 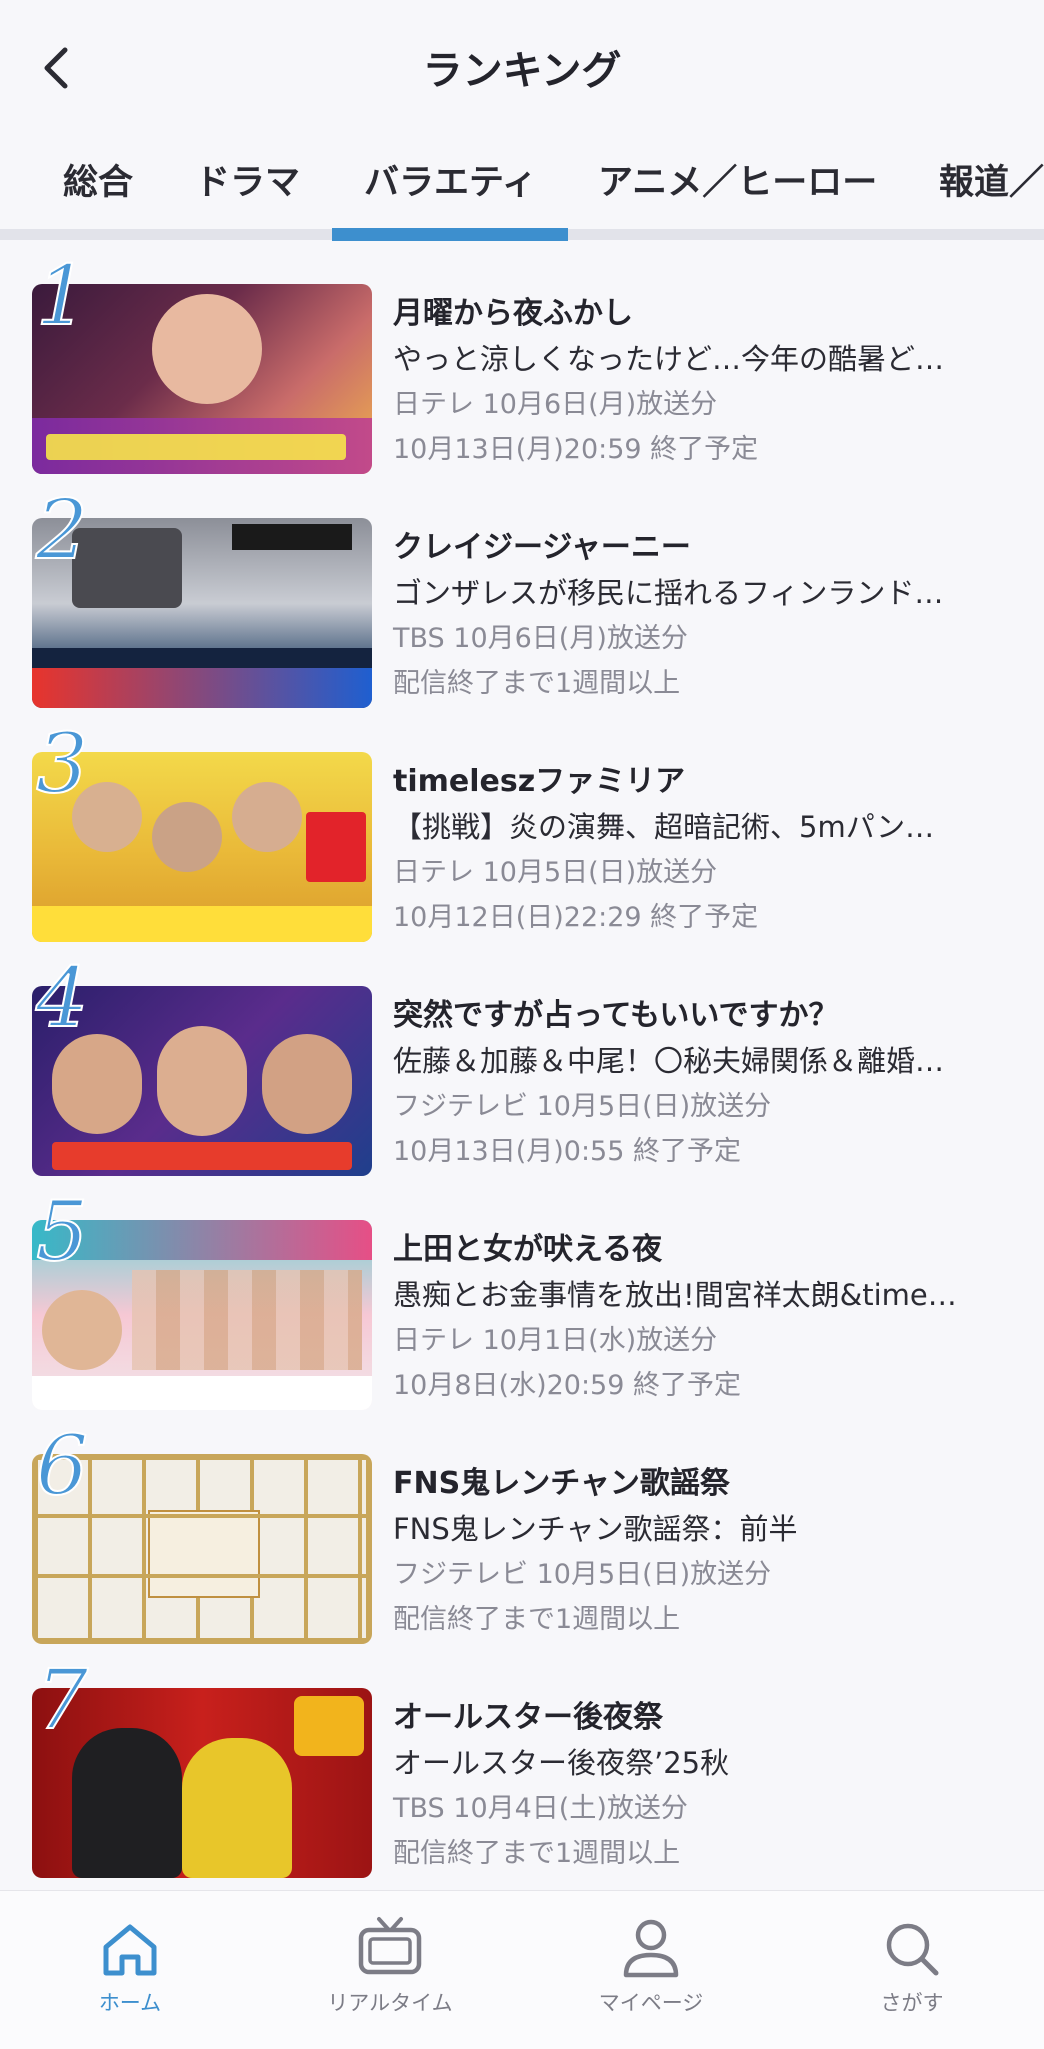 I want to click on tab-variety: バラエティ, so click(x=450, y=179).